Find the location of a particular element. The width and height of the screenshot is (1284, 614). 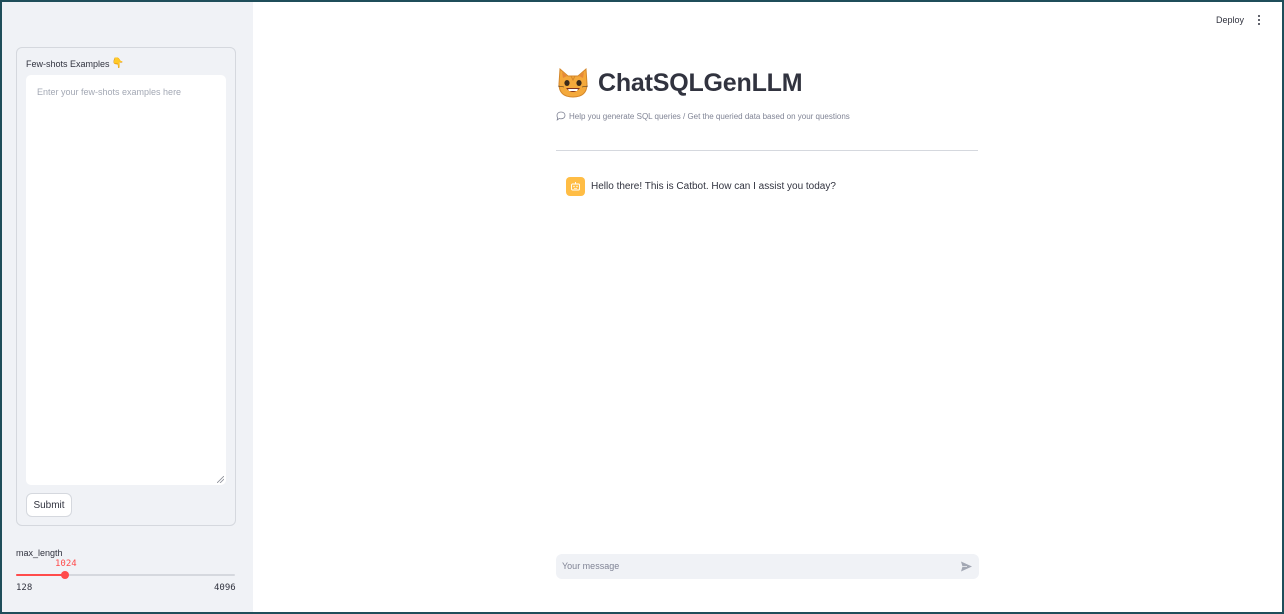

few-shots-label: Few-shots Examples 👇 is located at coordinates (75, 64).